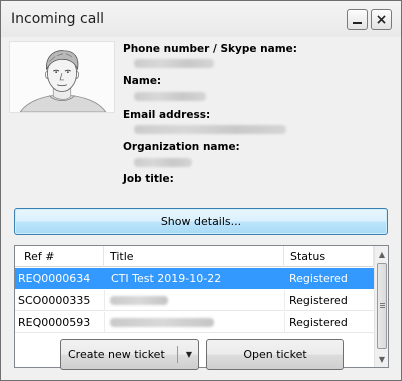 The height and width of the screenshot is (381, 402). Describe the element at coordinates (58, 19) in the screenshot. I see `window-title: Incoming call` at that location.